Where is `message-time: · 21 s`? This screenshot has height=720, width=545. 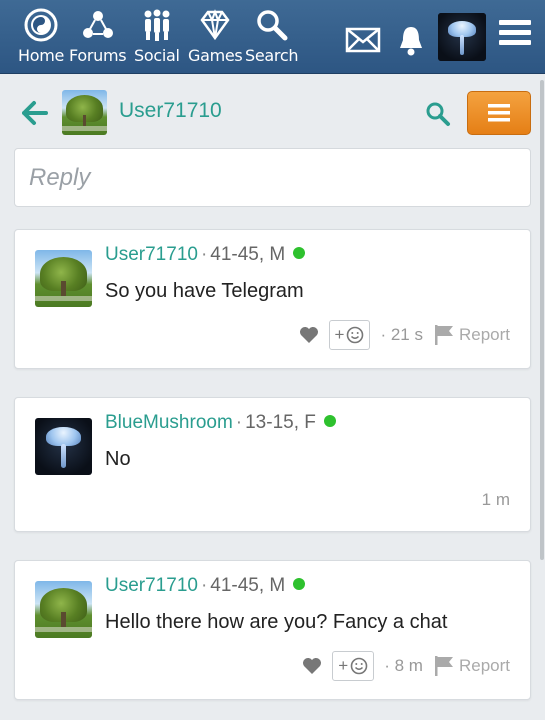 message-time: · 21 s is located at coordinates (401, 334).